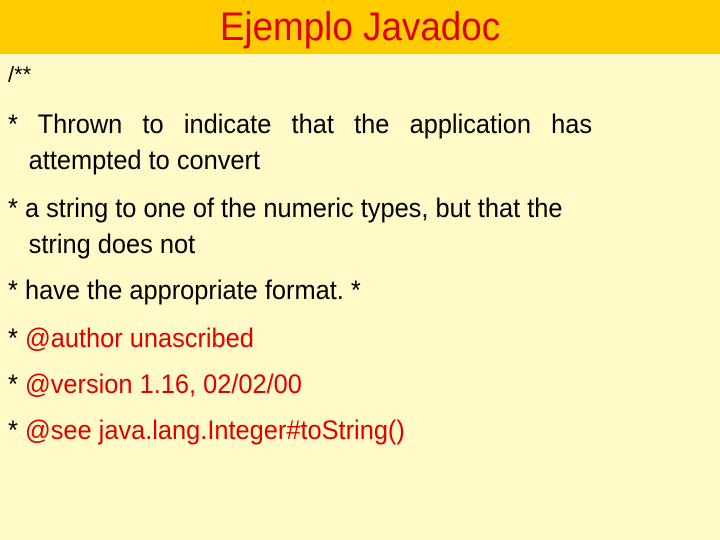  What do you see at coordinates (144, 160) in the screenshot?
I see `comment-text-continuation: attempted to convert` at bounding box center [144, 160].